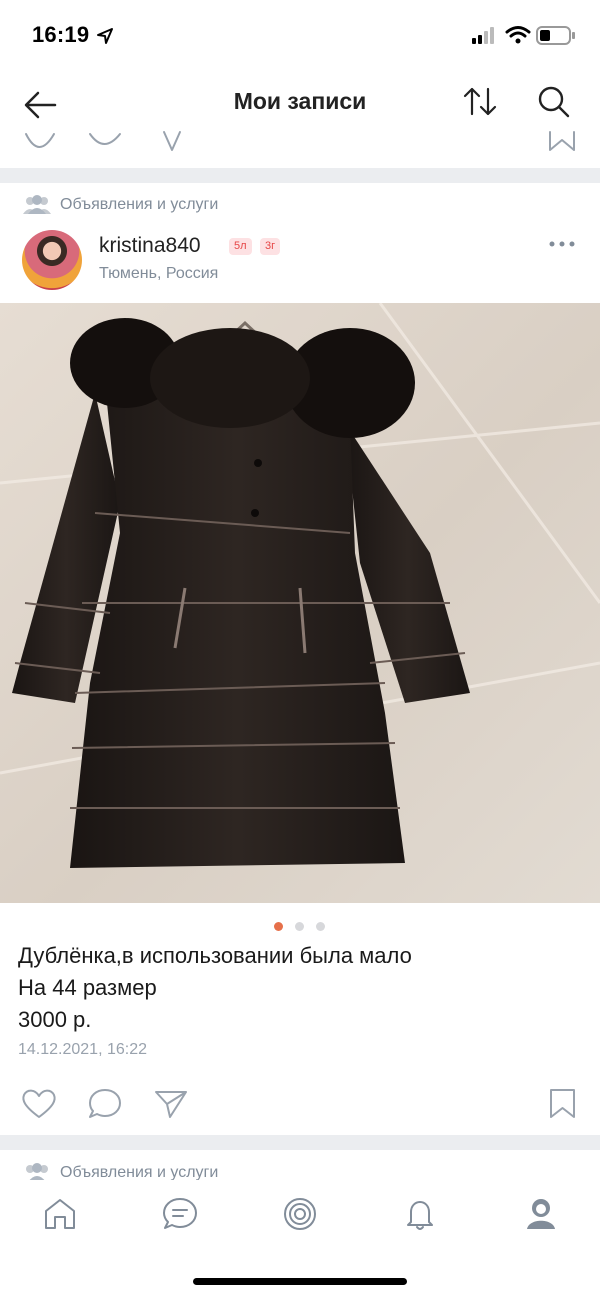 This screenshot has height=1297, width=600. What do you see at coordinates (300, 1214) in the screenshot?
I see `services-icon` at bounding box center [300, 1214].